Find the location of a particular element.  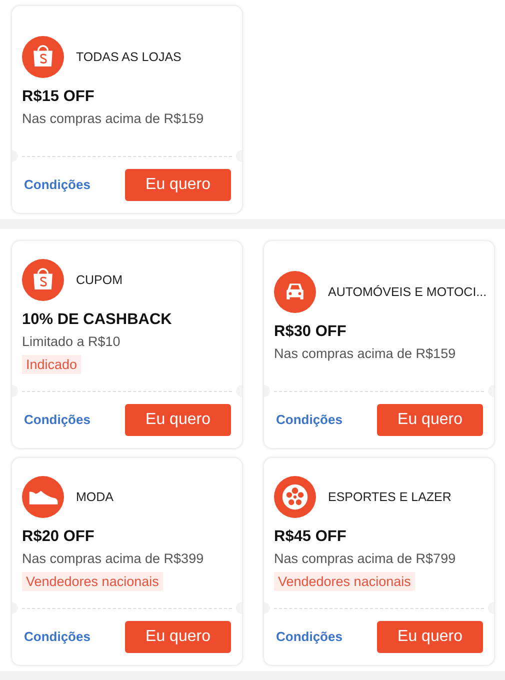

category-title: ESPORTES E LAZER is located at coordinates (390, 497).